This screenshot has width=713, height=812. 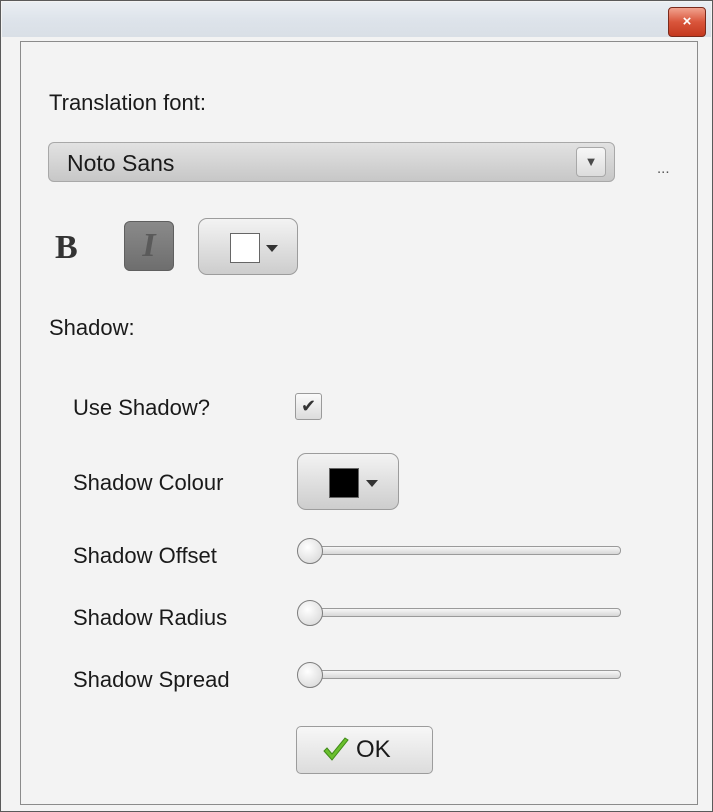 I want to click on shadow-section-label: Shadow:, so click(x=92, y=327).